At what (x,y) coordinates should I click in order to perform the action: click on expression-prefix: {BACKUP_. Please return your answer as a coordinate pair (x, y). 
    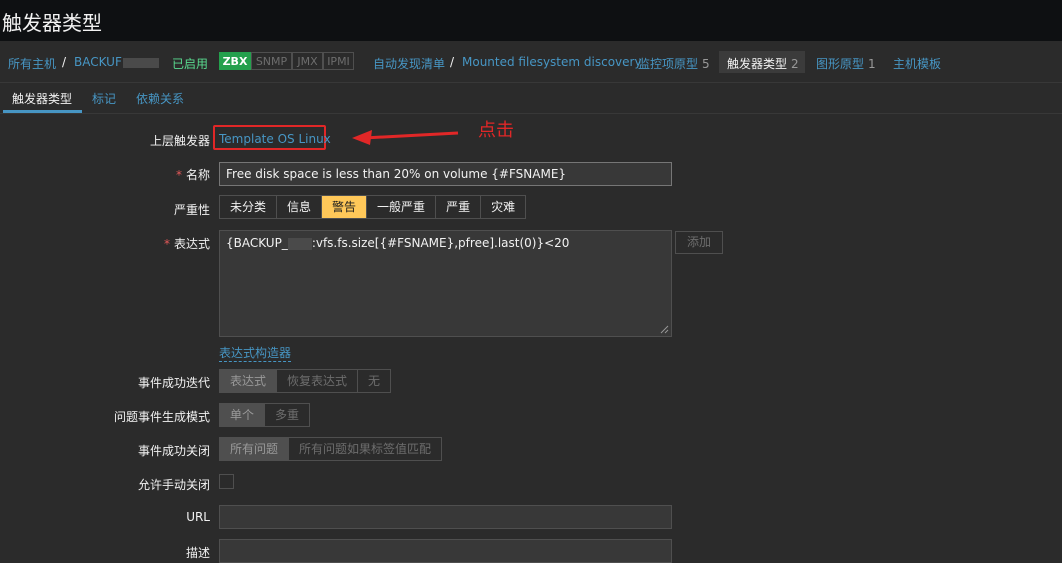
    Looking at the image, I should click on (257, 243).